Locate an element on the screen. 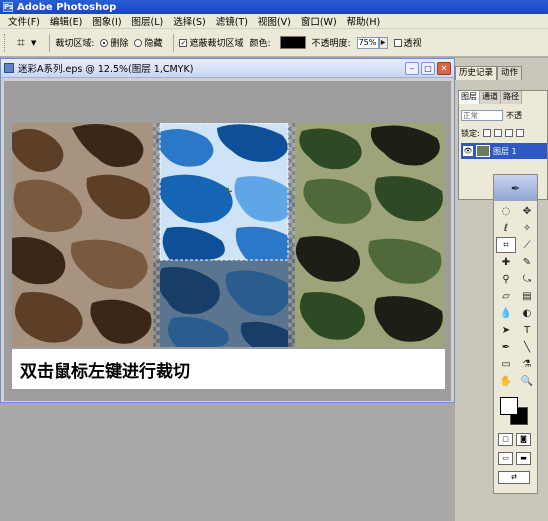  options-grip is located at coordinates (5, 42).